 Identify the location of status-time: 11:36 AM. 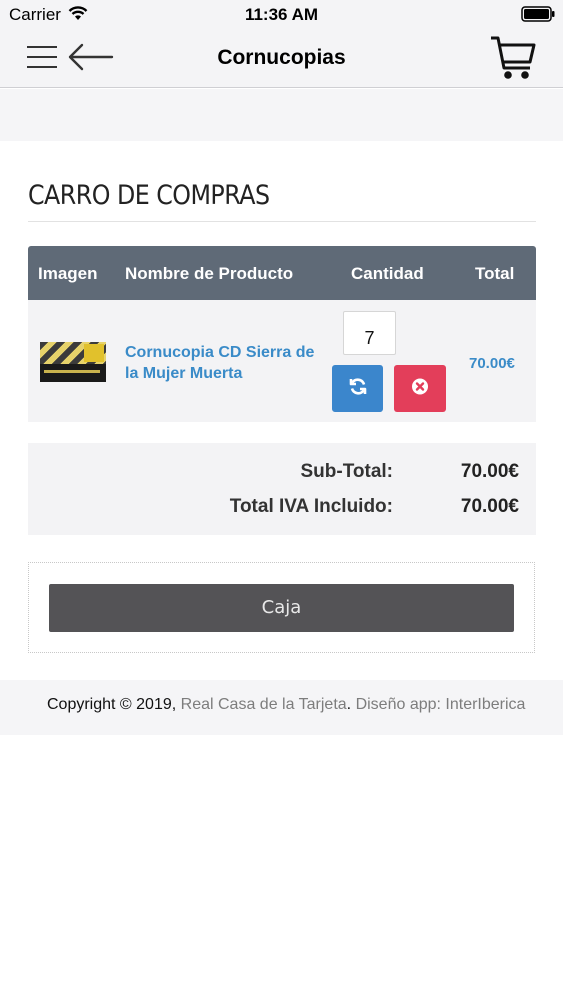
(281, 14).